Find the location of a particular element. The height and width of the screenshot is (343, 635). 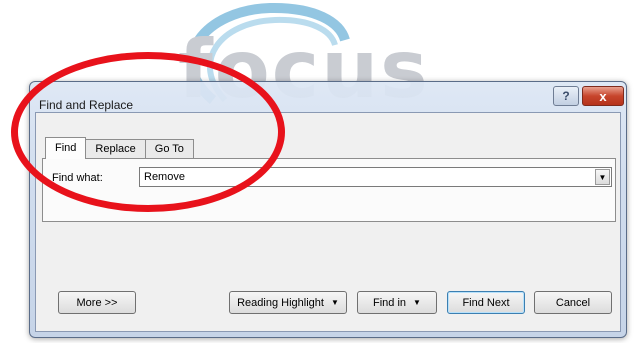

help-button: ? is located at coordinates (566, 96).